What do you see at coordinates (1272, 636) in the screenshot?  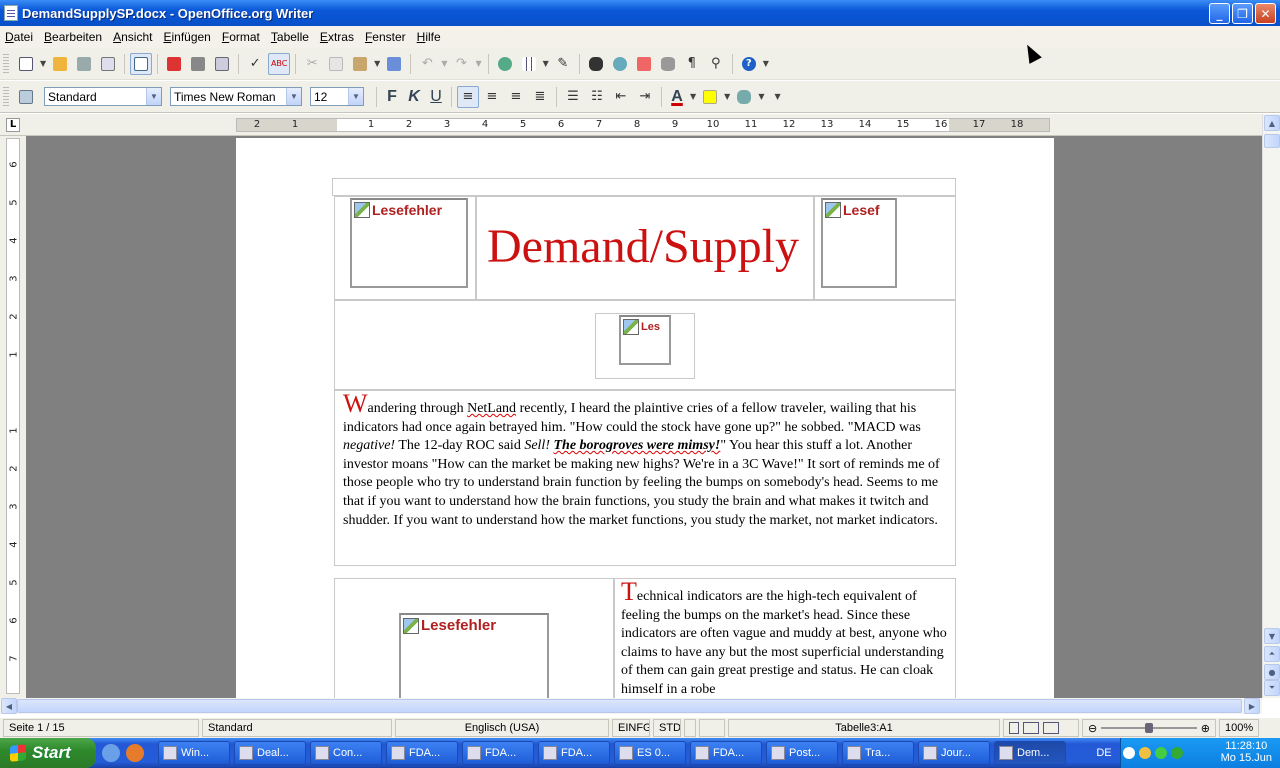 I see `scroll-down-icon: ▼` at bounding box center [1272, 636].